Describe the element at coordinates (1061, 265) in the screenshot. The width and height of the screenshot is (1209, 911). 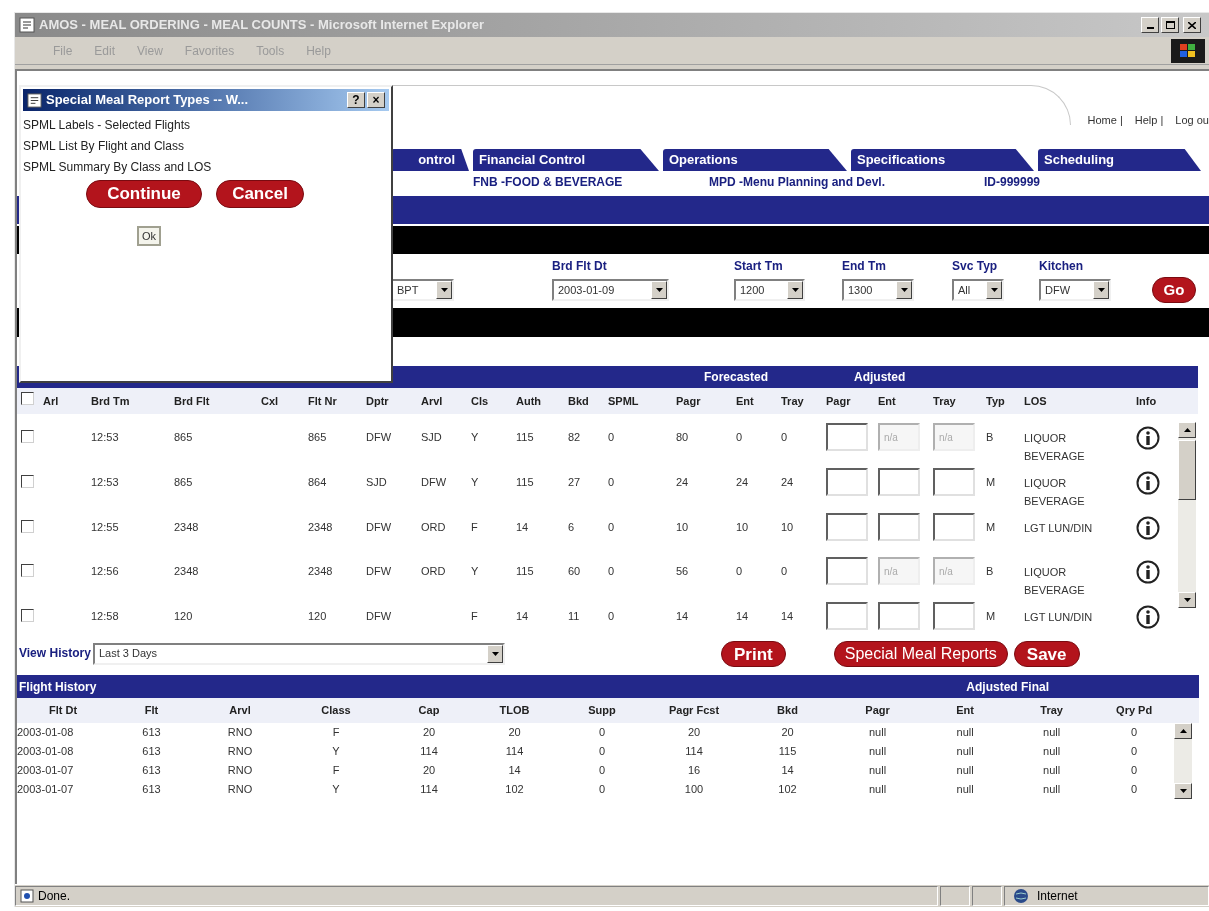
I see `filter-label: Kitchen` at that location.